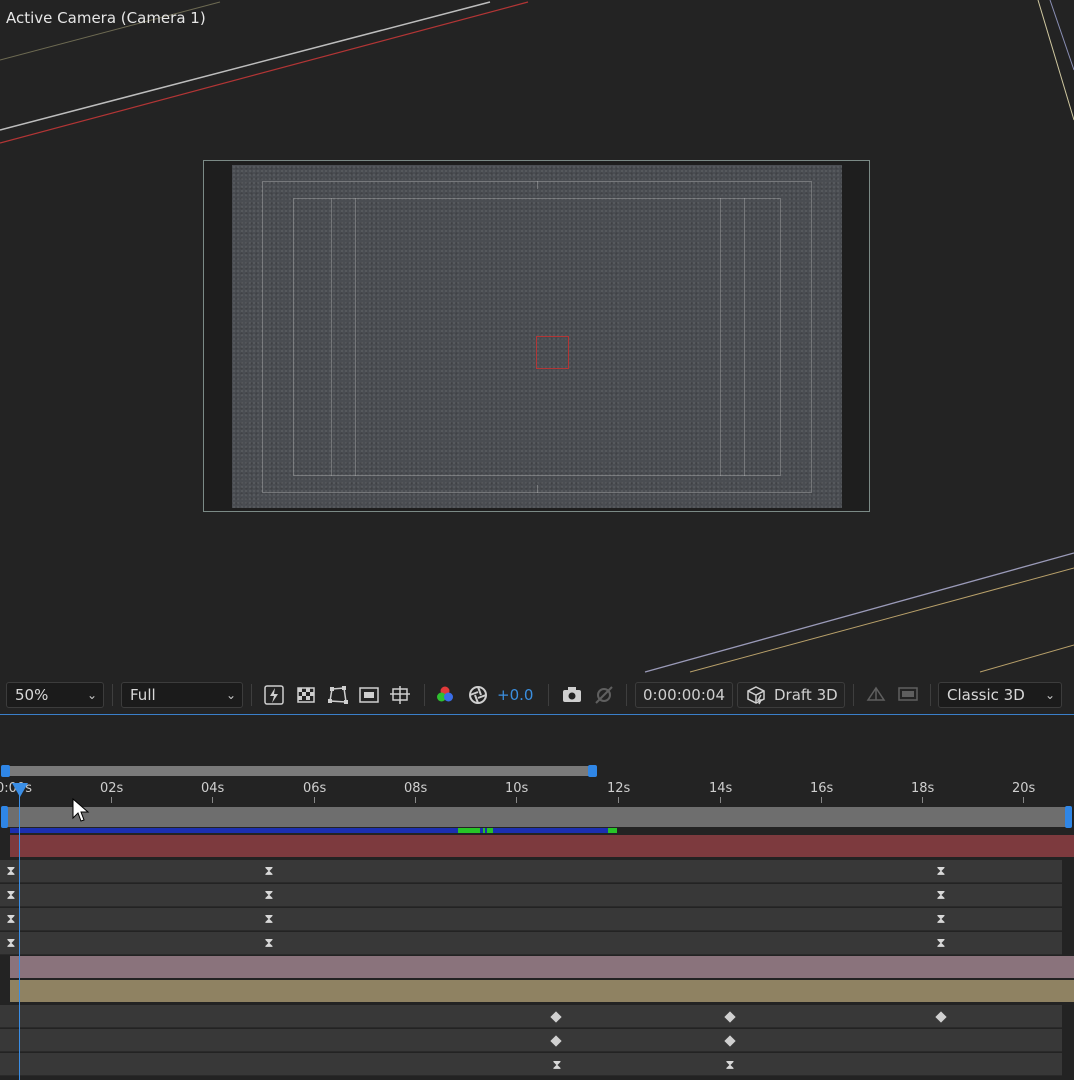 This screenshot has height=1080, width=1074. I want to click on cache-indicator-bar, so click(313, 830).